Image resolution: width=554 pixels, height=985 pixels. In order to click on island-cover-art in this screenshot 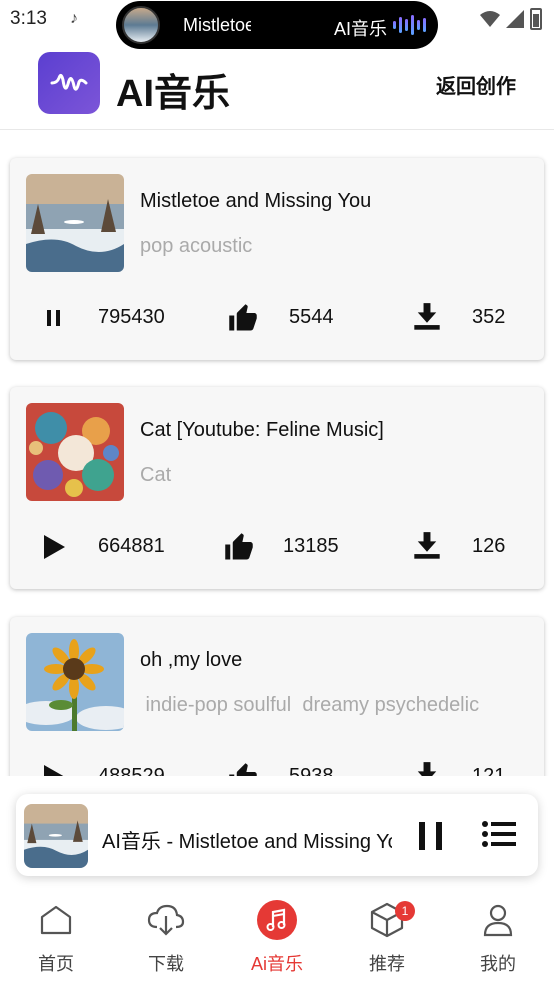, I will do `click(141, 25)`.